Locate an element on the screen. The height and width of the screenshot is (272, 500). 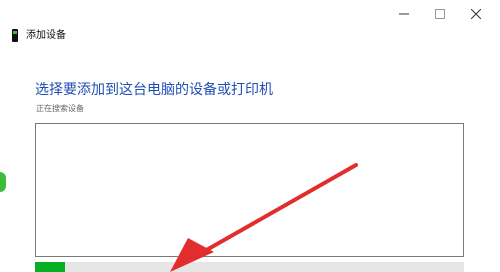
close-button is located at coordinates (476, 14).